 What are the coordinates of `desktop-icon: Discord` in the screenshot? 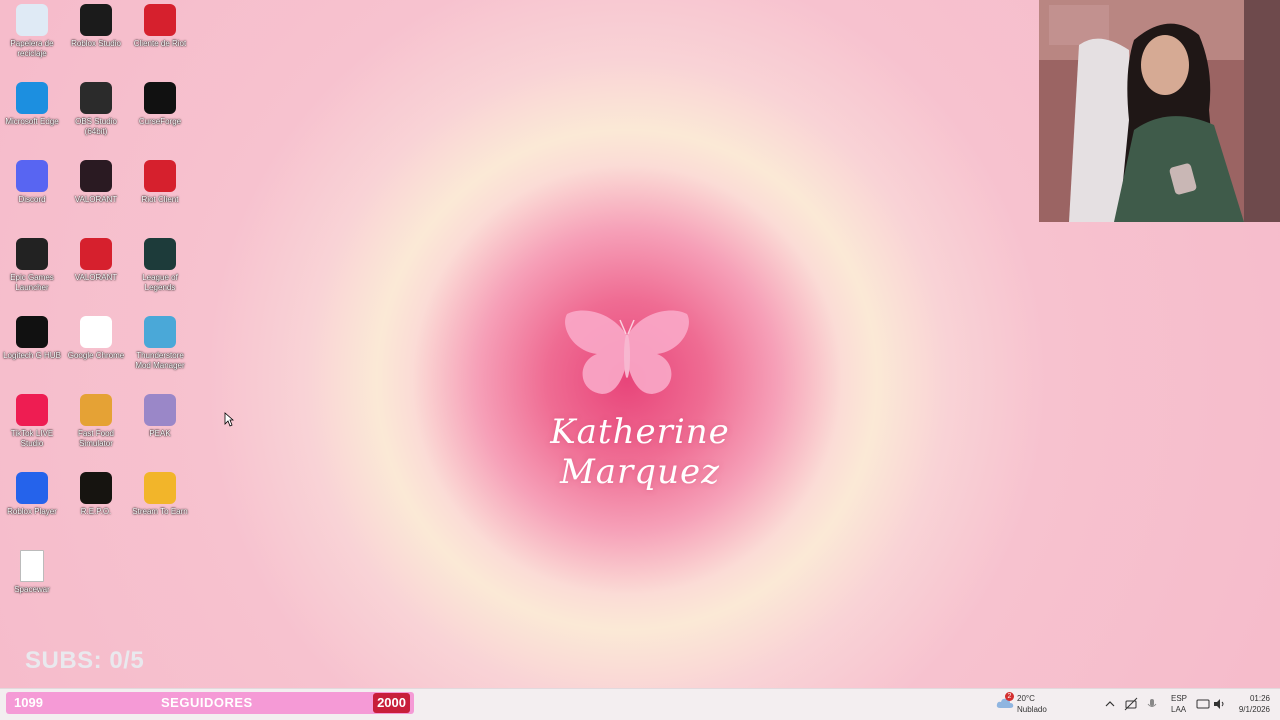 It's located at (32, 198).